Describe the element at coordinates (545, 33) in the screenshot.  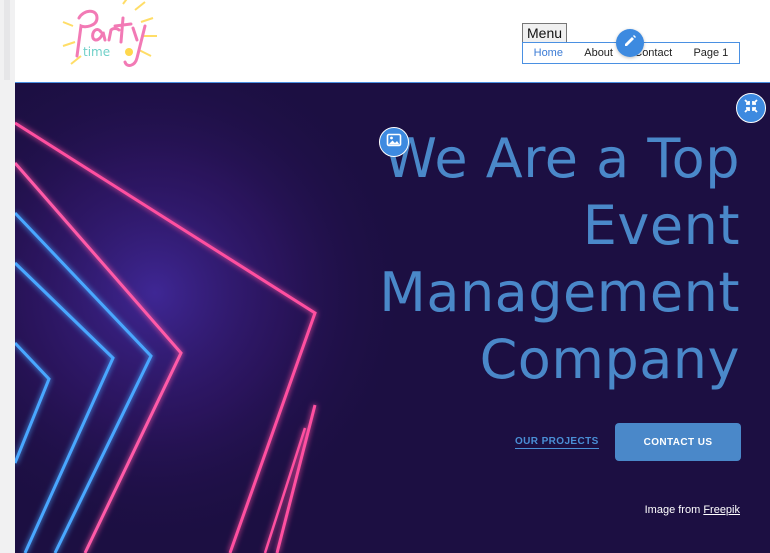
I see `menu-toggle-button: Menu` at that location.